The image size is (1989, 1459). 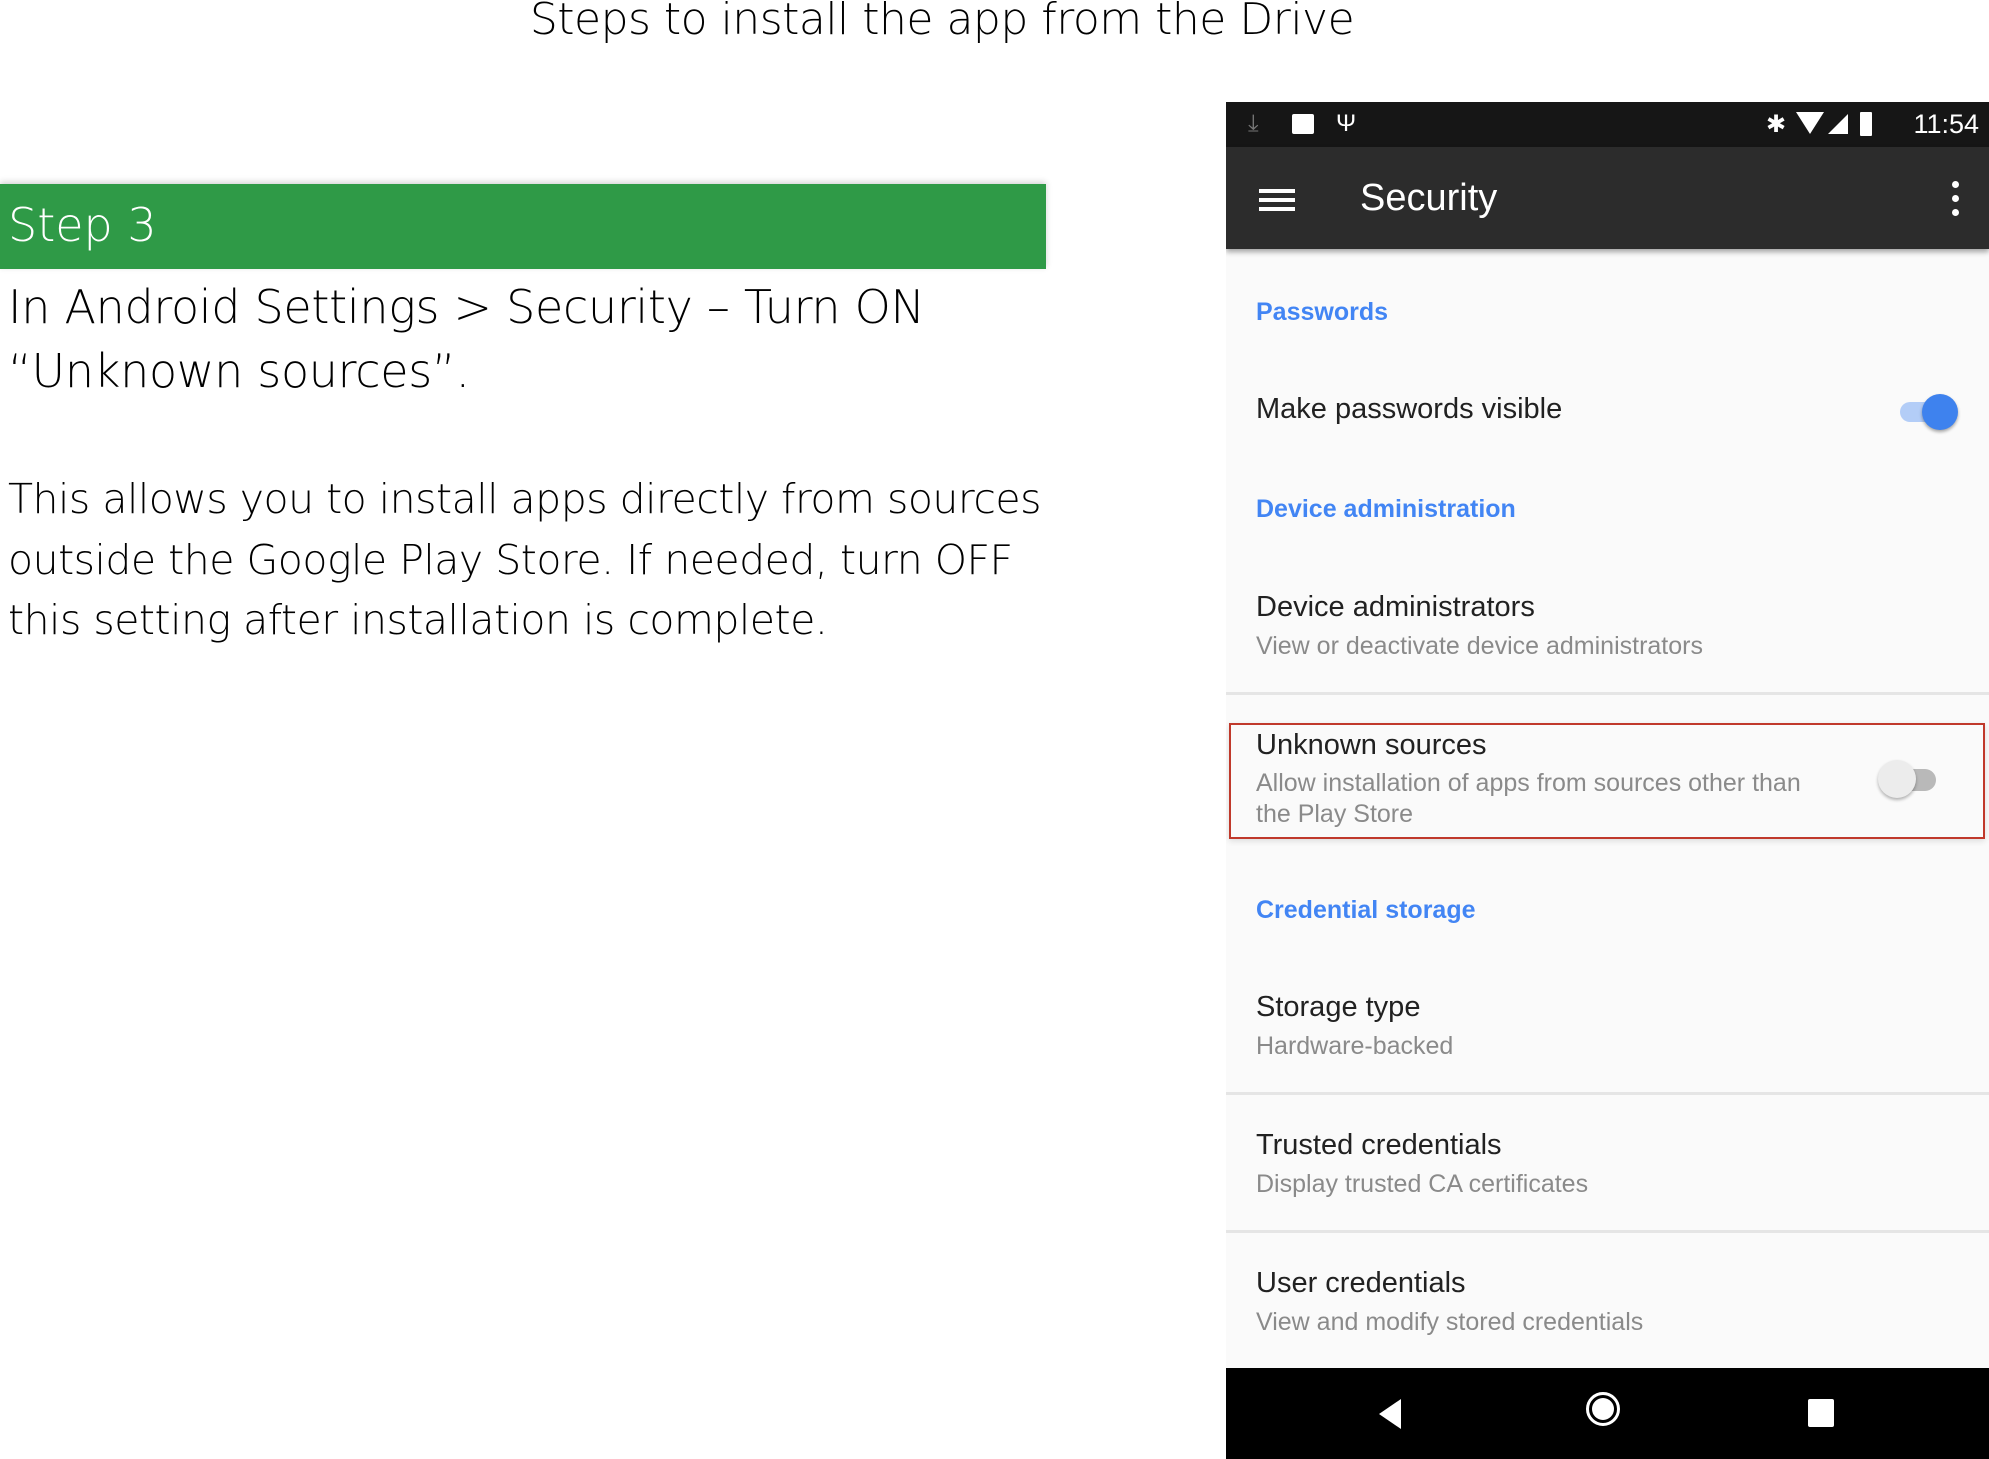 What do you see at coordinates (1371, 745) in the screenshot?
I see `setting-title: Unknown sources` at bounding box center [1371, 745].